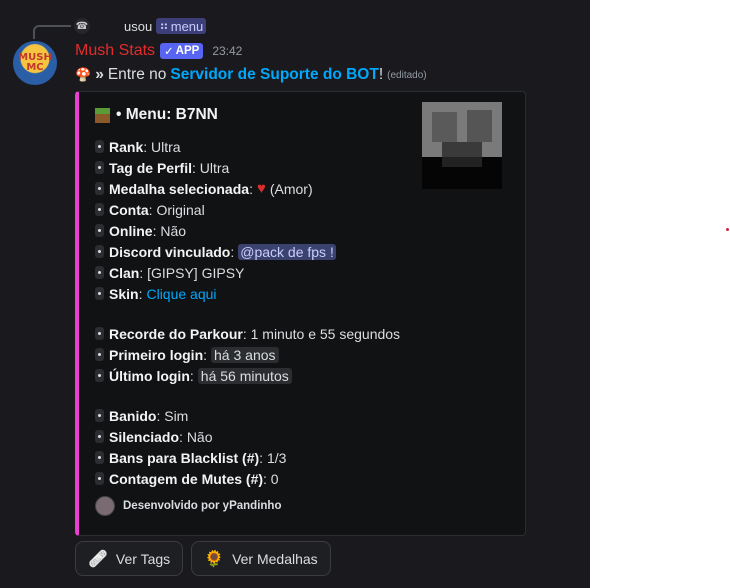  What do you see at coordinates (462, 145) in the screenshot?
I see `skin-thumbnail` at bounding box center [462, 145].